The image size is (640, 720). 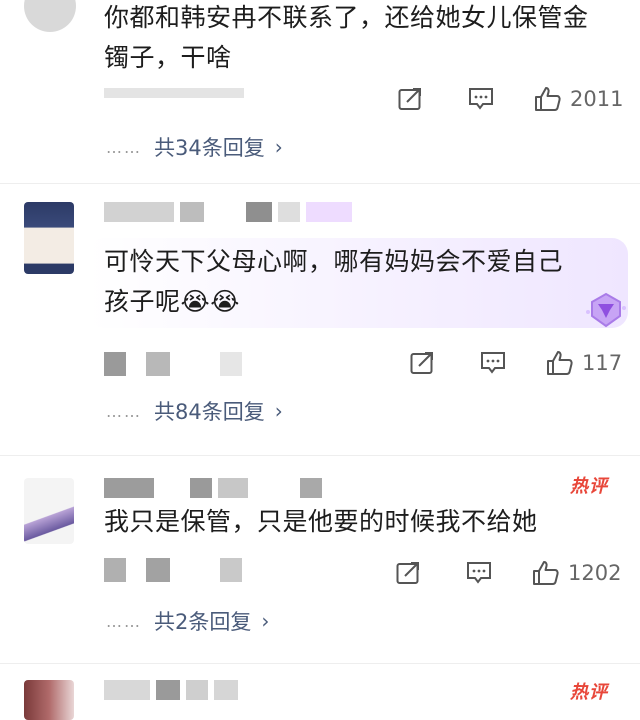 What do you see at coordinates (495, 99) in the screenshot?
I see `comment-actions: 2011` at bounding box center [495, 99].